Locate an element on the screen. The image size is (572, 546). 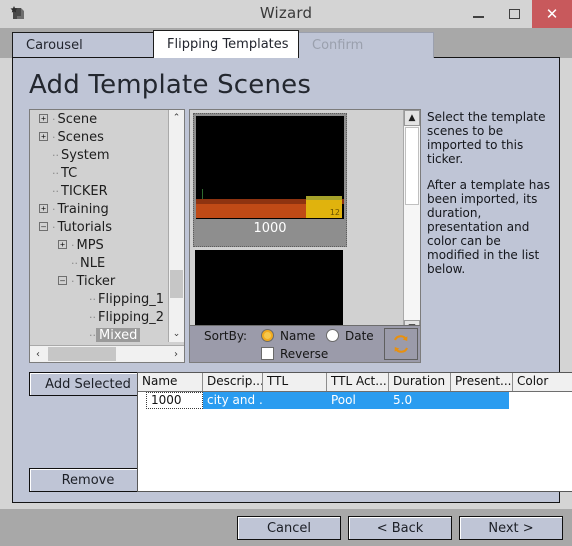
tab-carousel: Carousel is located at coordinates (88, 45).